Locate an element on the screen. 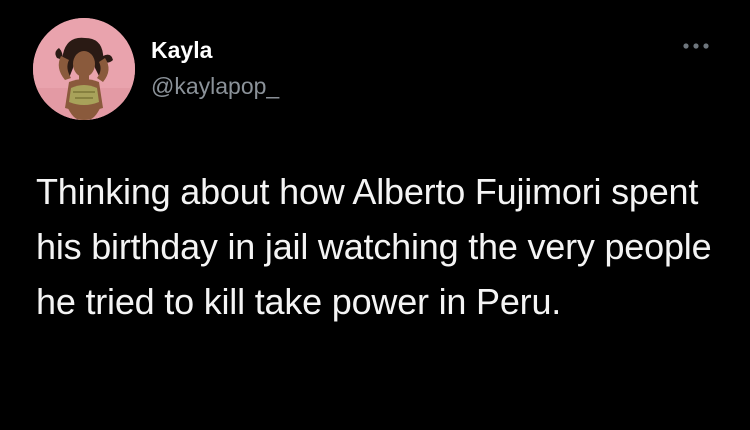 The width and height of the screenshot is (750, 430). more-dots-icon is located at coordinates (696, 46).